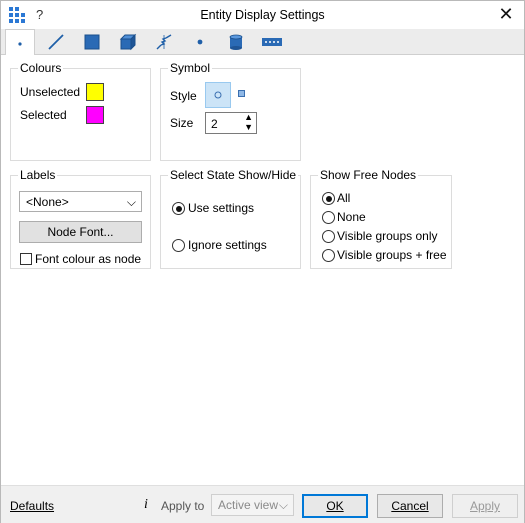  Describe the element at coordinates (50, 92) in the screenshot. I see `unselected-label: Unselected` at that location.